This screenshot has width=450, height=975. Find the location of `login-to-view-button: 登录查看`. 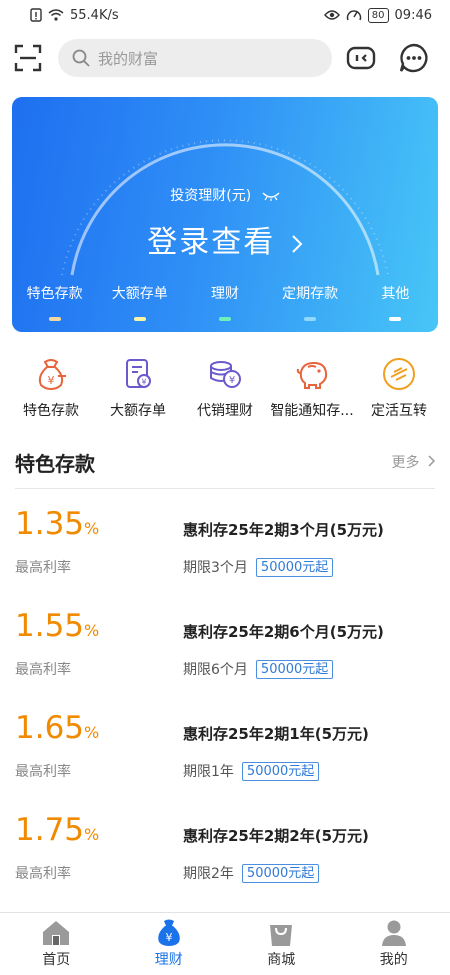

login-to-view-button: 登录查看 is located at coordinates (225, 239).